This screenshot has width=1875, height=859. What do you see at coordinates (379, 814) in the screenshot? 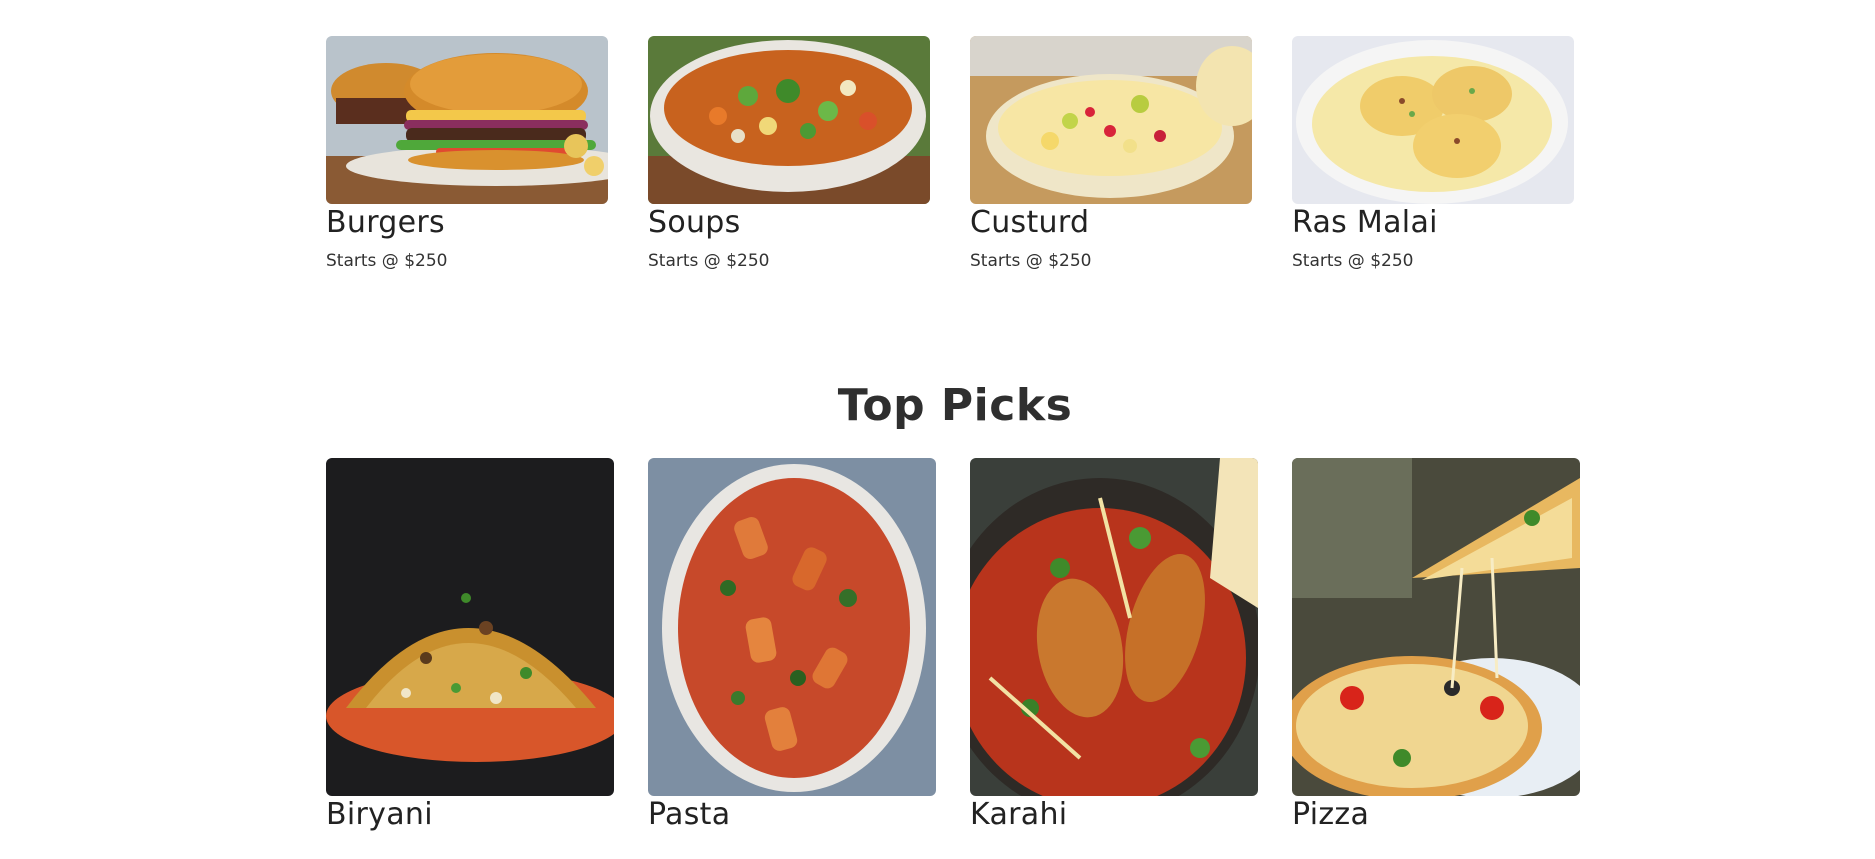
I see `top-pick-title: Biryani` at bounding box center [379, 814].